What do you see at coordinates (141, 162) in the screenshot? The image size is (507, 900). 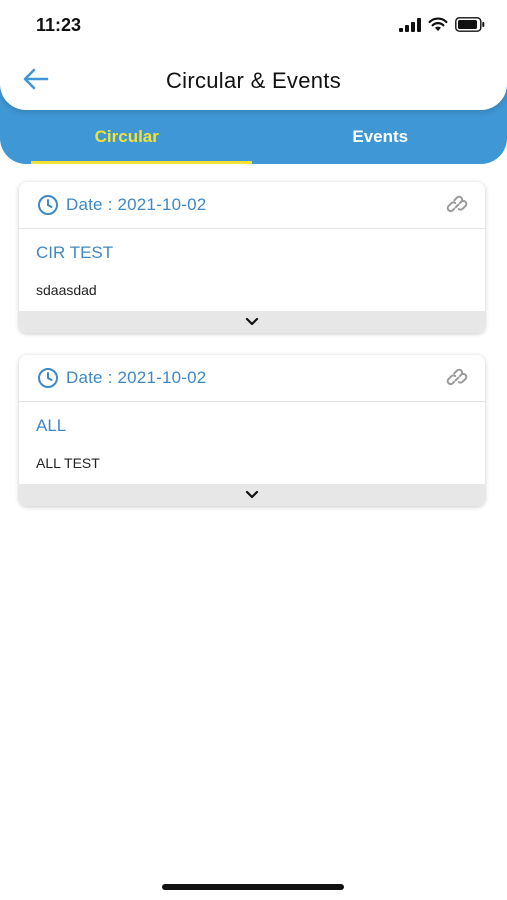 I see `active-tab-indicator` at bounding box center [141, 162].